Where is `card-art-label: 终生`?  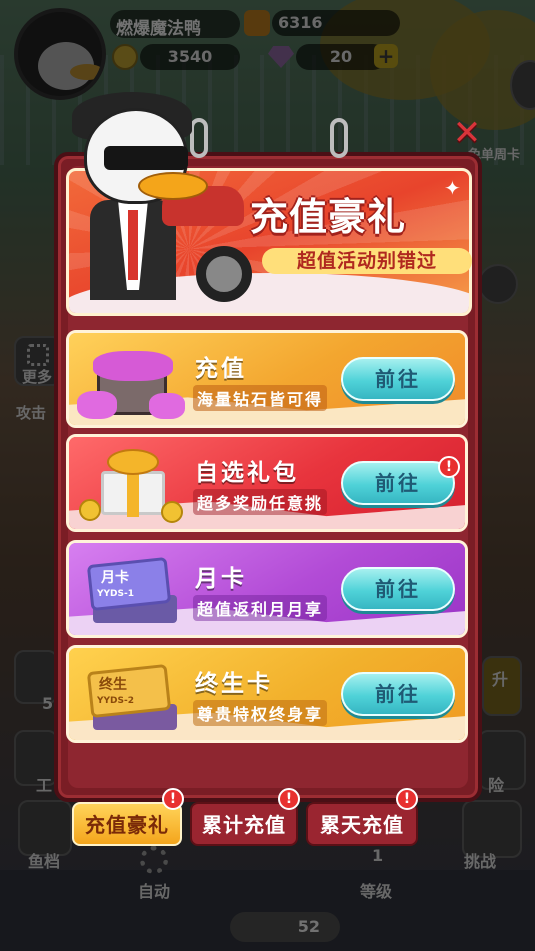
card-art-label: 终生 is located at coordinates (113, 685).